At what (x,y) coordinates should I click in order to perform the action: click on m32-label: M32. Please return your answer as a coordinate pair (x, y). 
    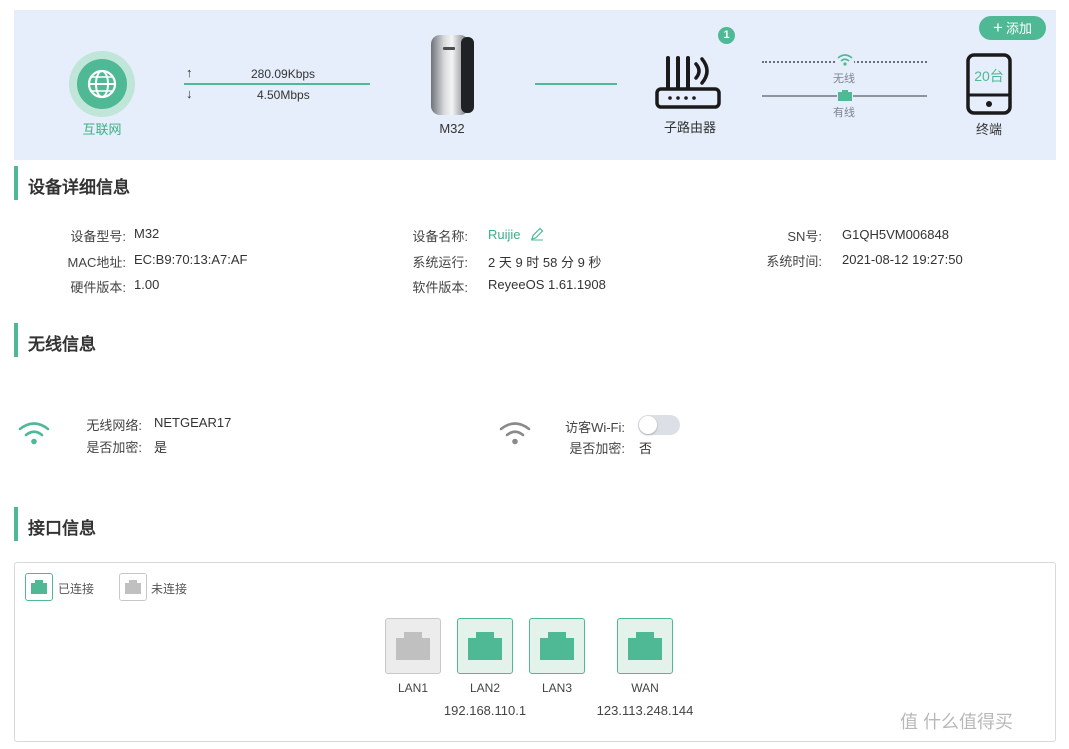
    Looking at the image, I should click on (452, 128).